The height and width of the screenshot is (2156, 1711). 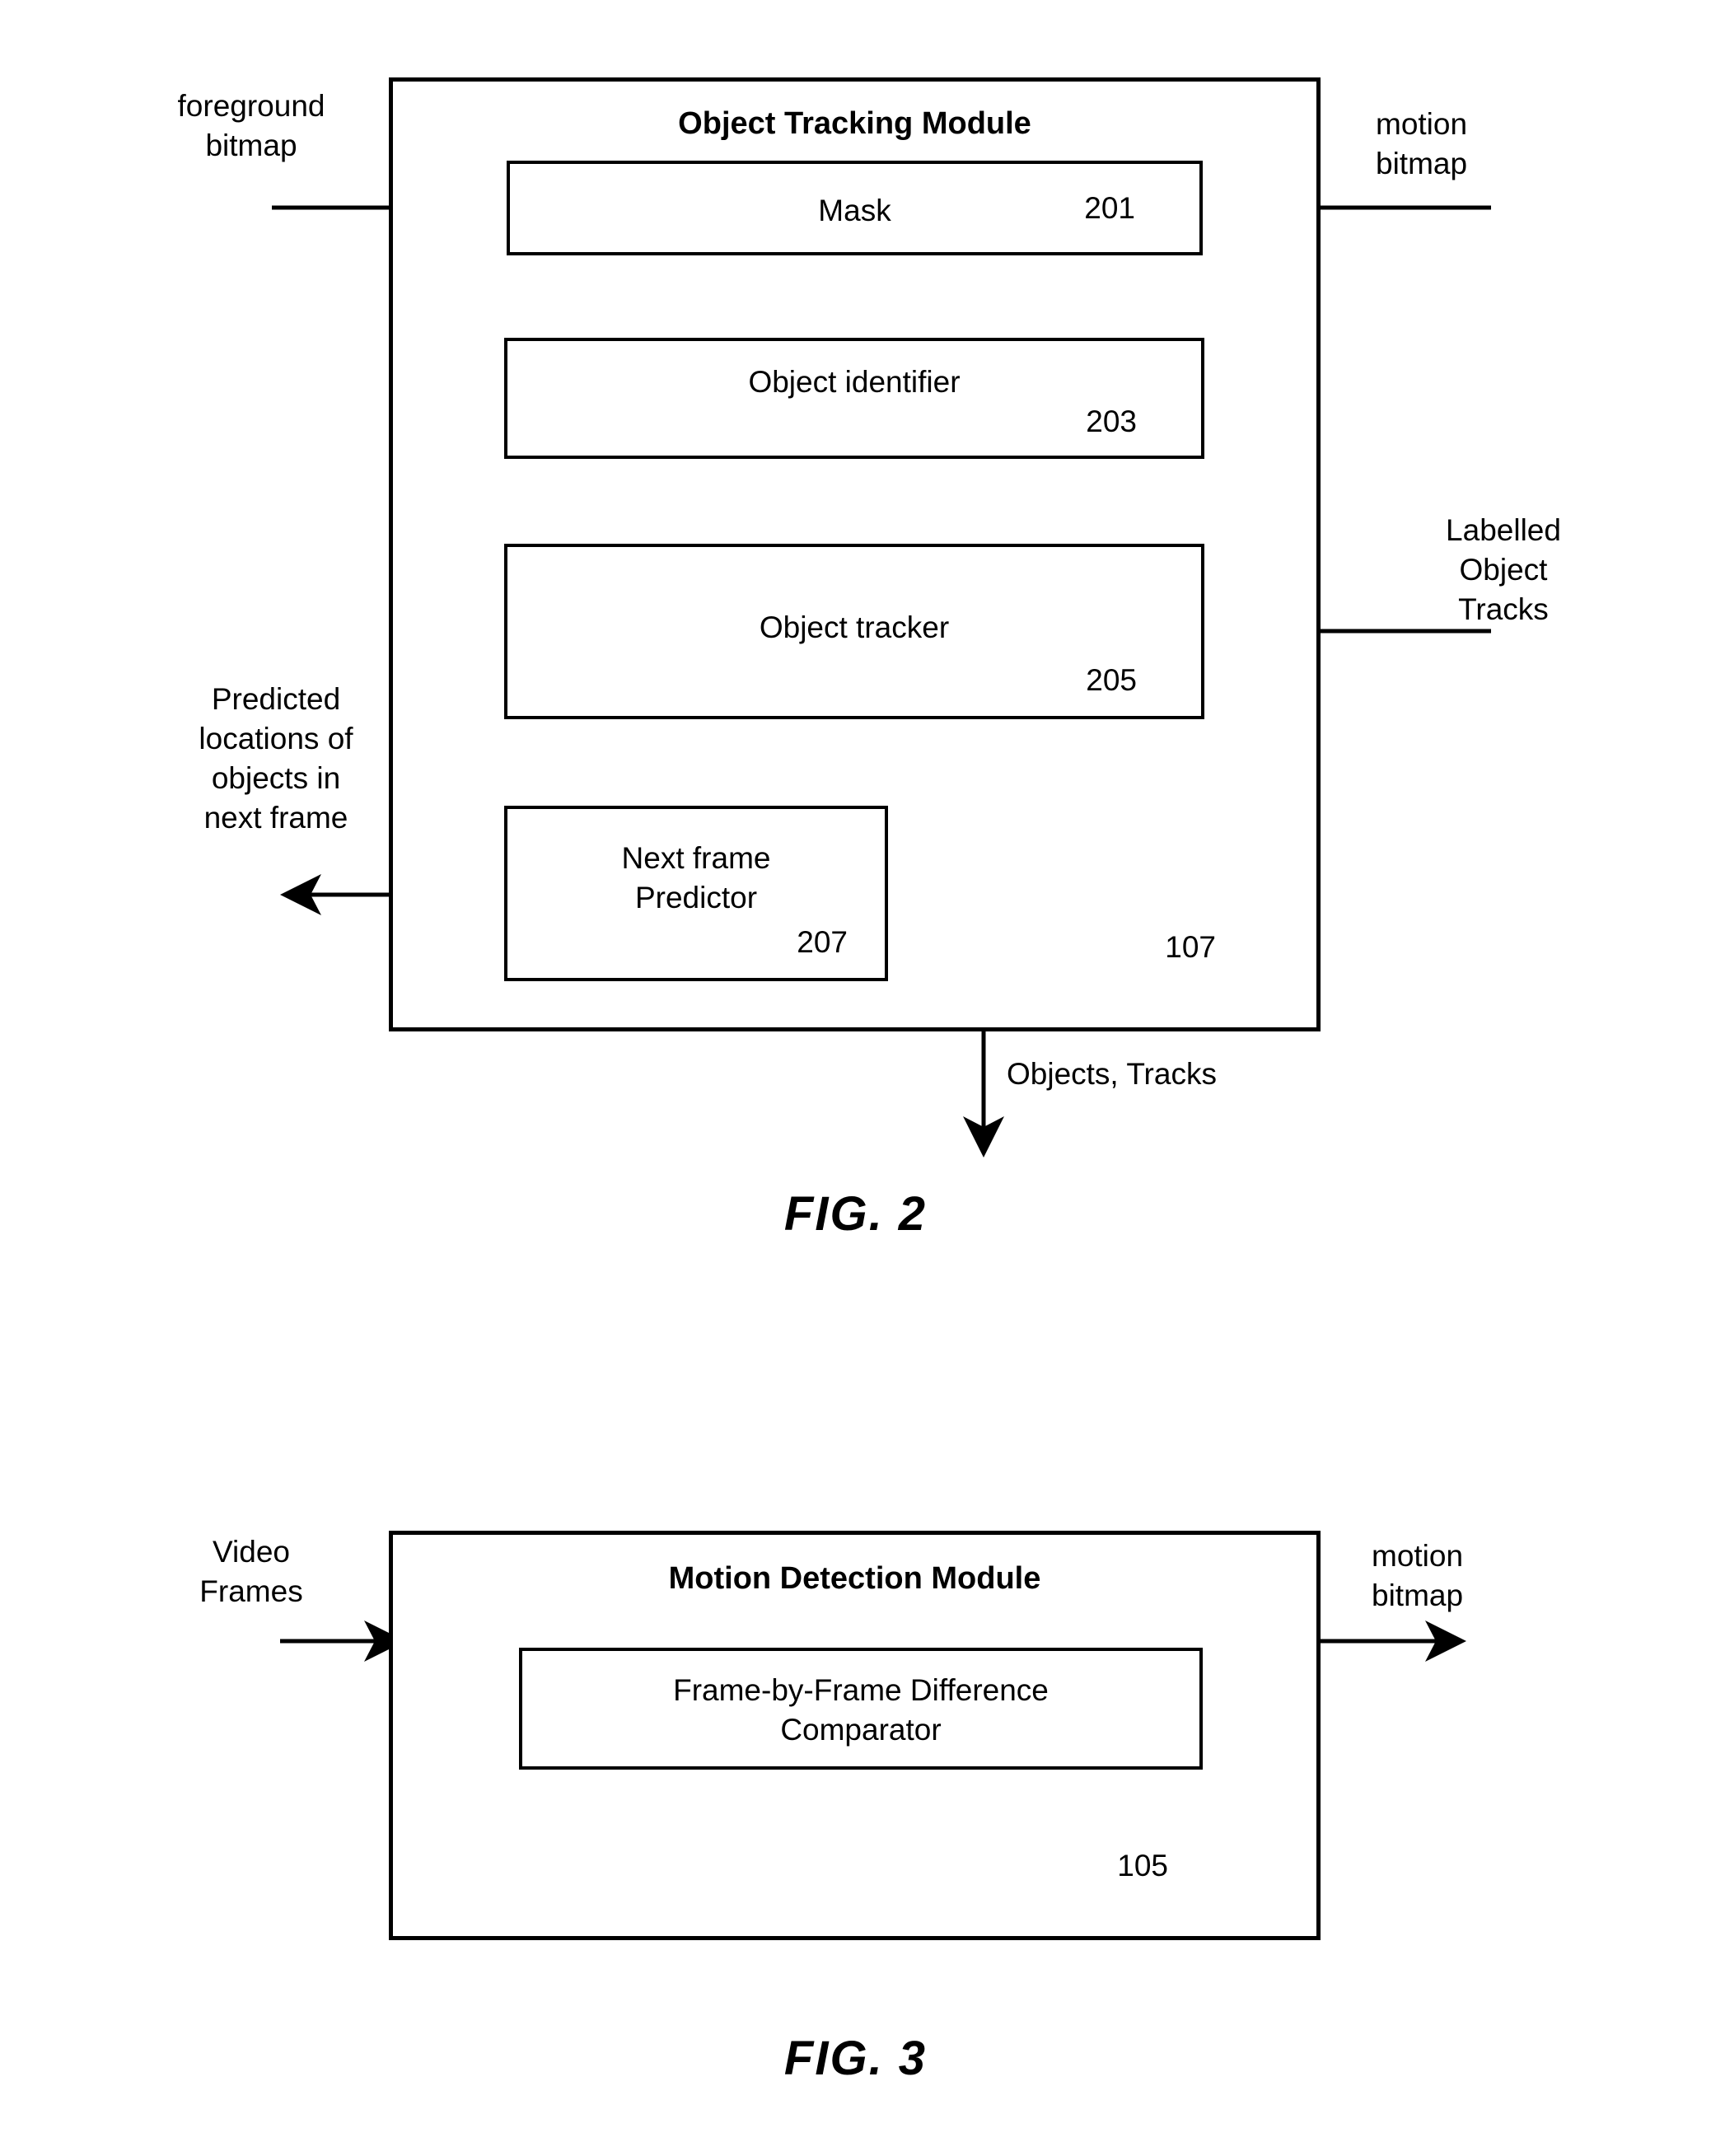 I want to click on object-tracking-module-title: Object Tracking Module, so click(x=855, y=123).